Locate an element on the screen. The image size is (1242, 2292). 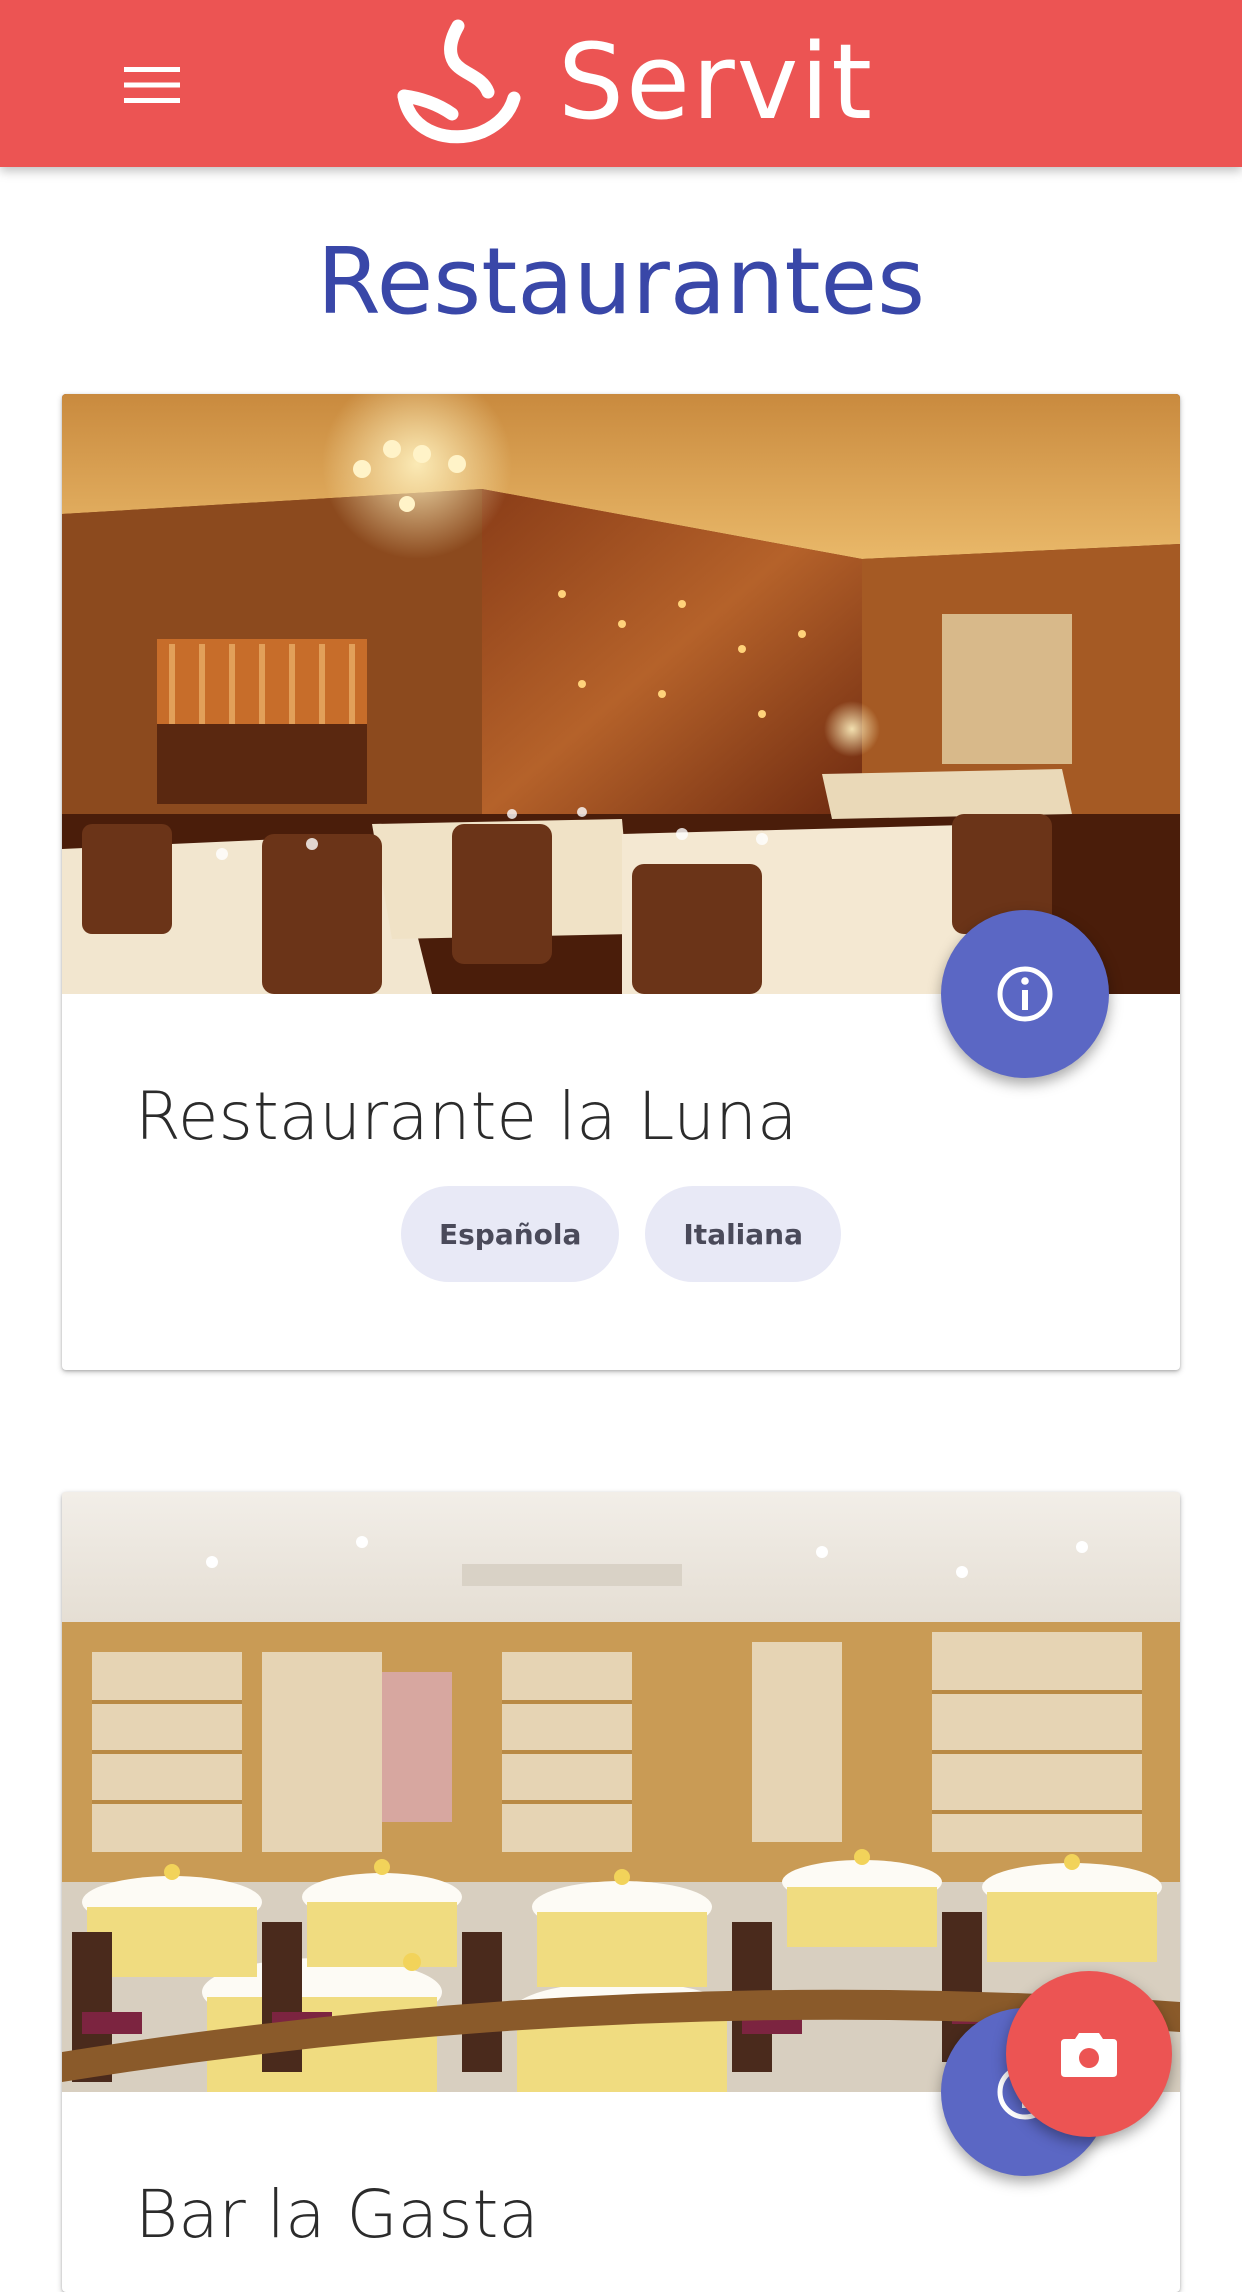
page-title: Restaurantes is located at coordinates (621, 281).